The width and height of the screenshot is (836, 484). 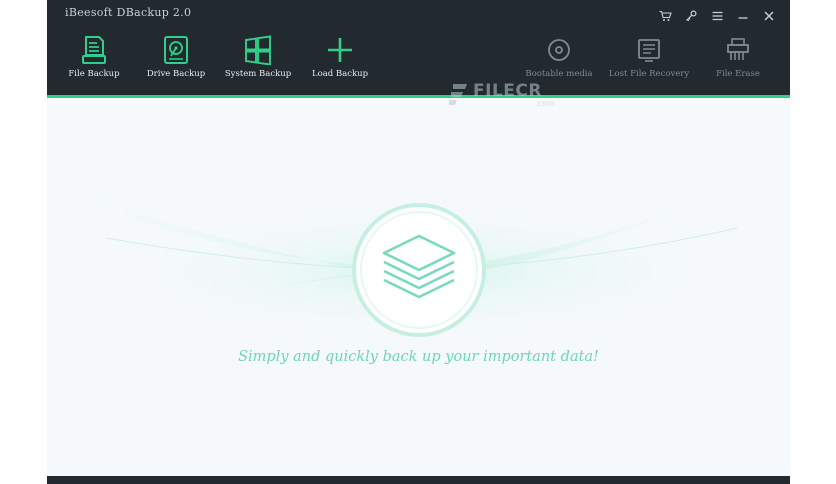 I want to click on disc-icon, so click(x=559, y=50).